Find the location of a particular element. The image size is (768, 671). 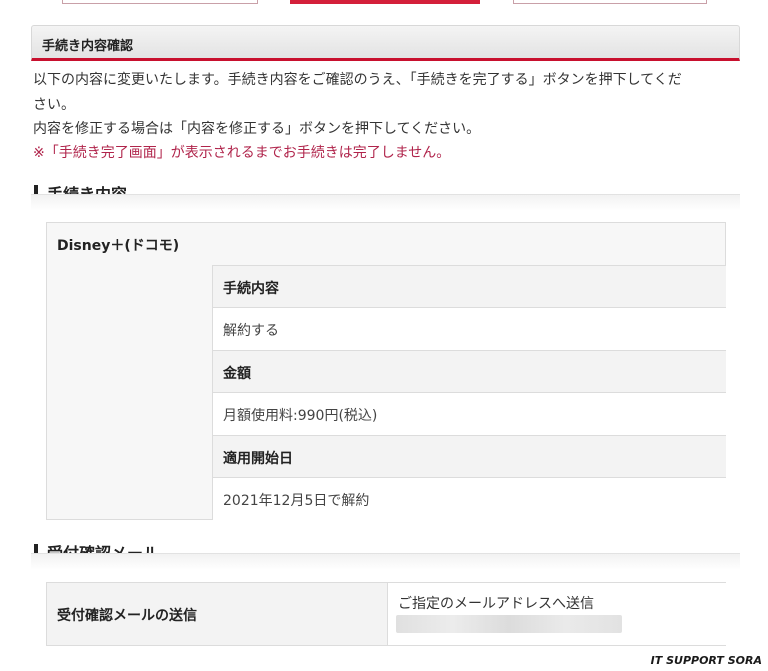

confirm-header: 手続き内容確認 is located at coordinates (385, 43).